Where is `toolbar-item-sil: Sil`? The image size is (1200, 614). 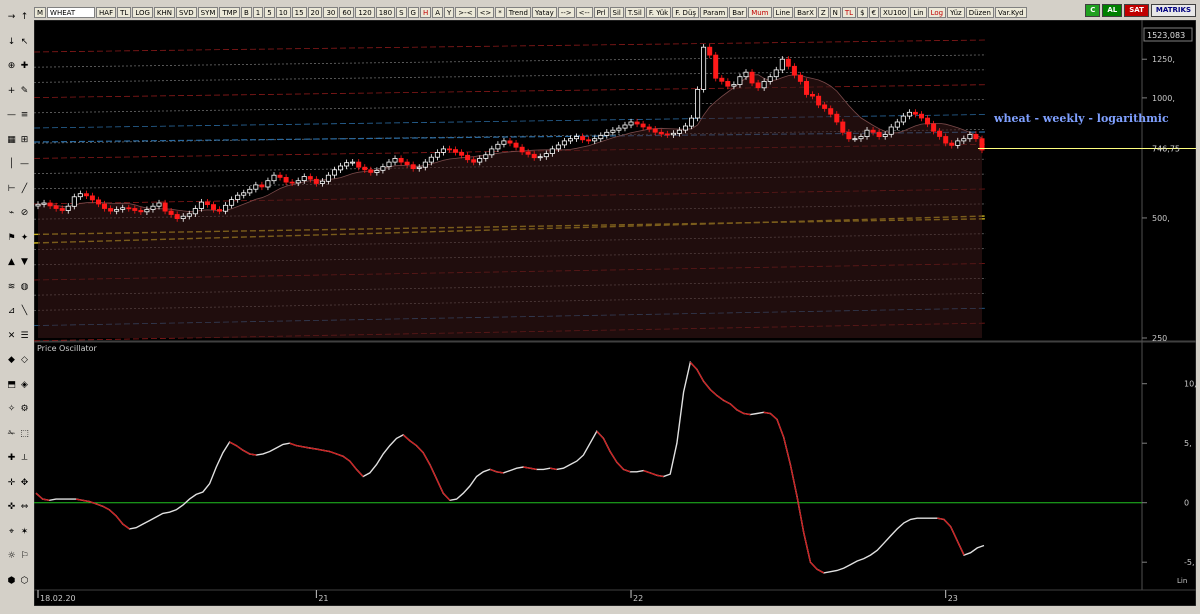 toolbar-item-sil: Sil is located at coordinates (616, 12).